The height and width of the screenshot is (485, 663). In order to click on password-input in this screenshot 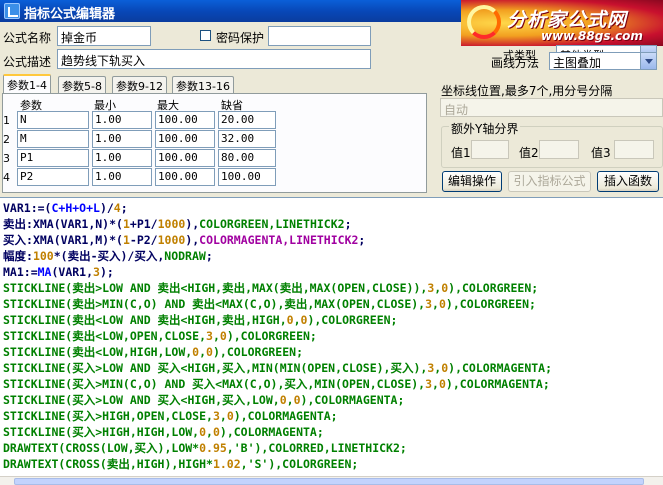, I will do `click(319, 36)`.